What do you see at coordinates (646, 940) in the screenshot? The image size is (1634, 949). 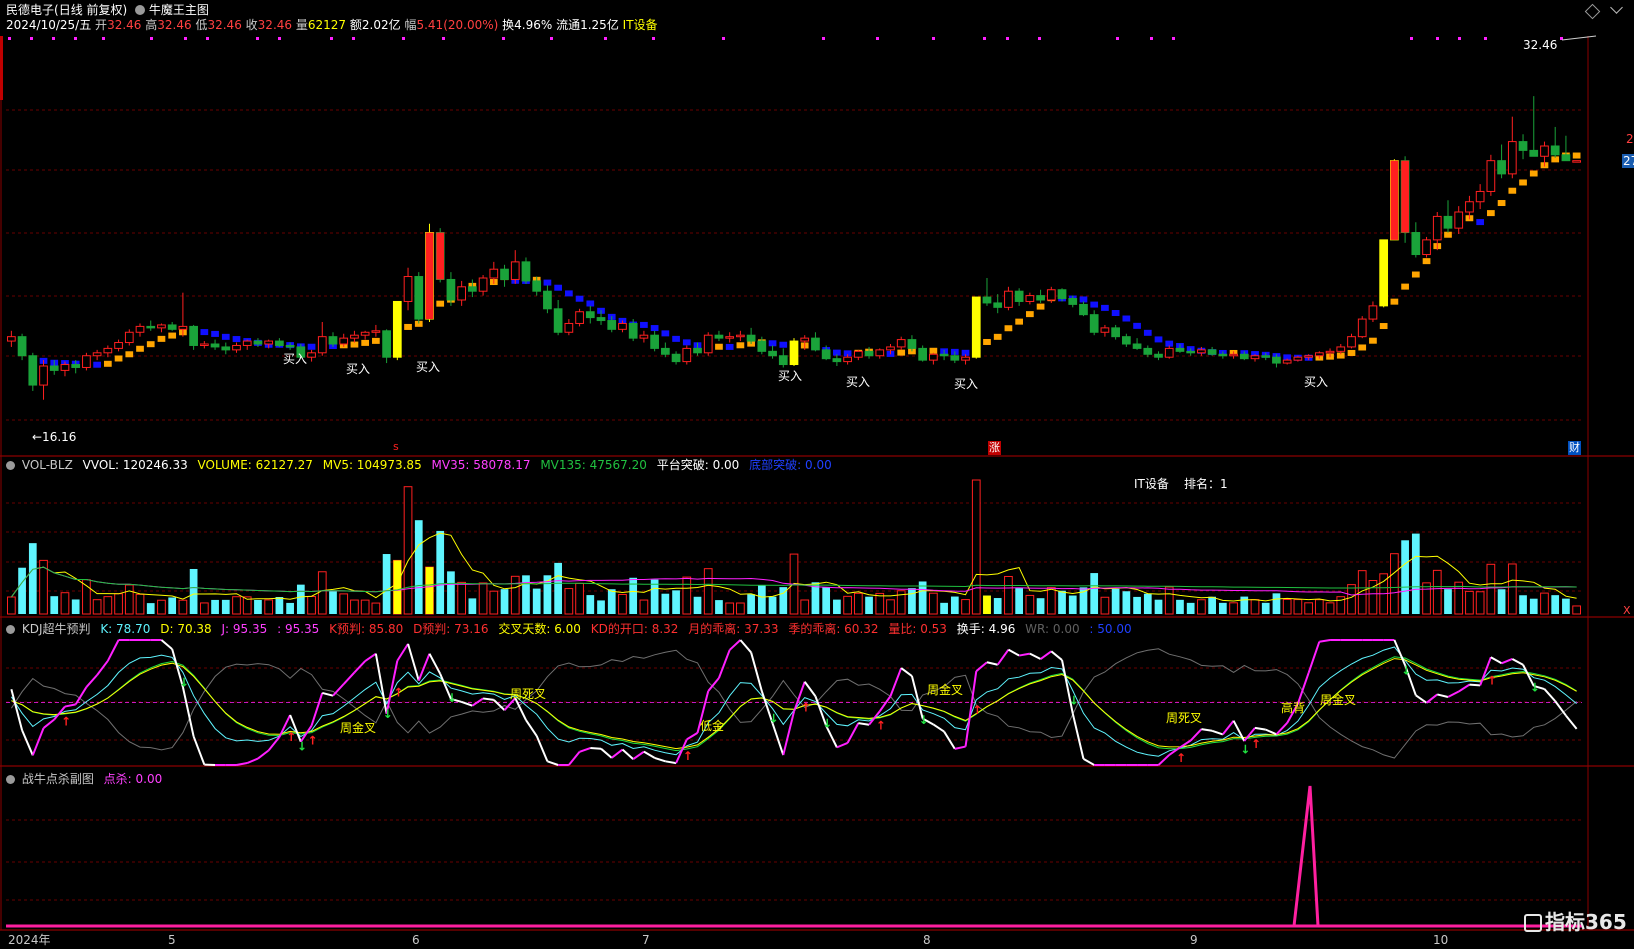 I see `x-label-jul: 7` at bounding box center [646, 940].